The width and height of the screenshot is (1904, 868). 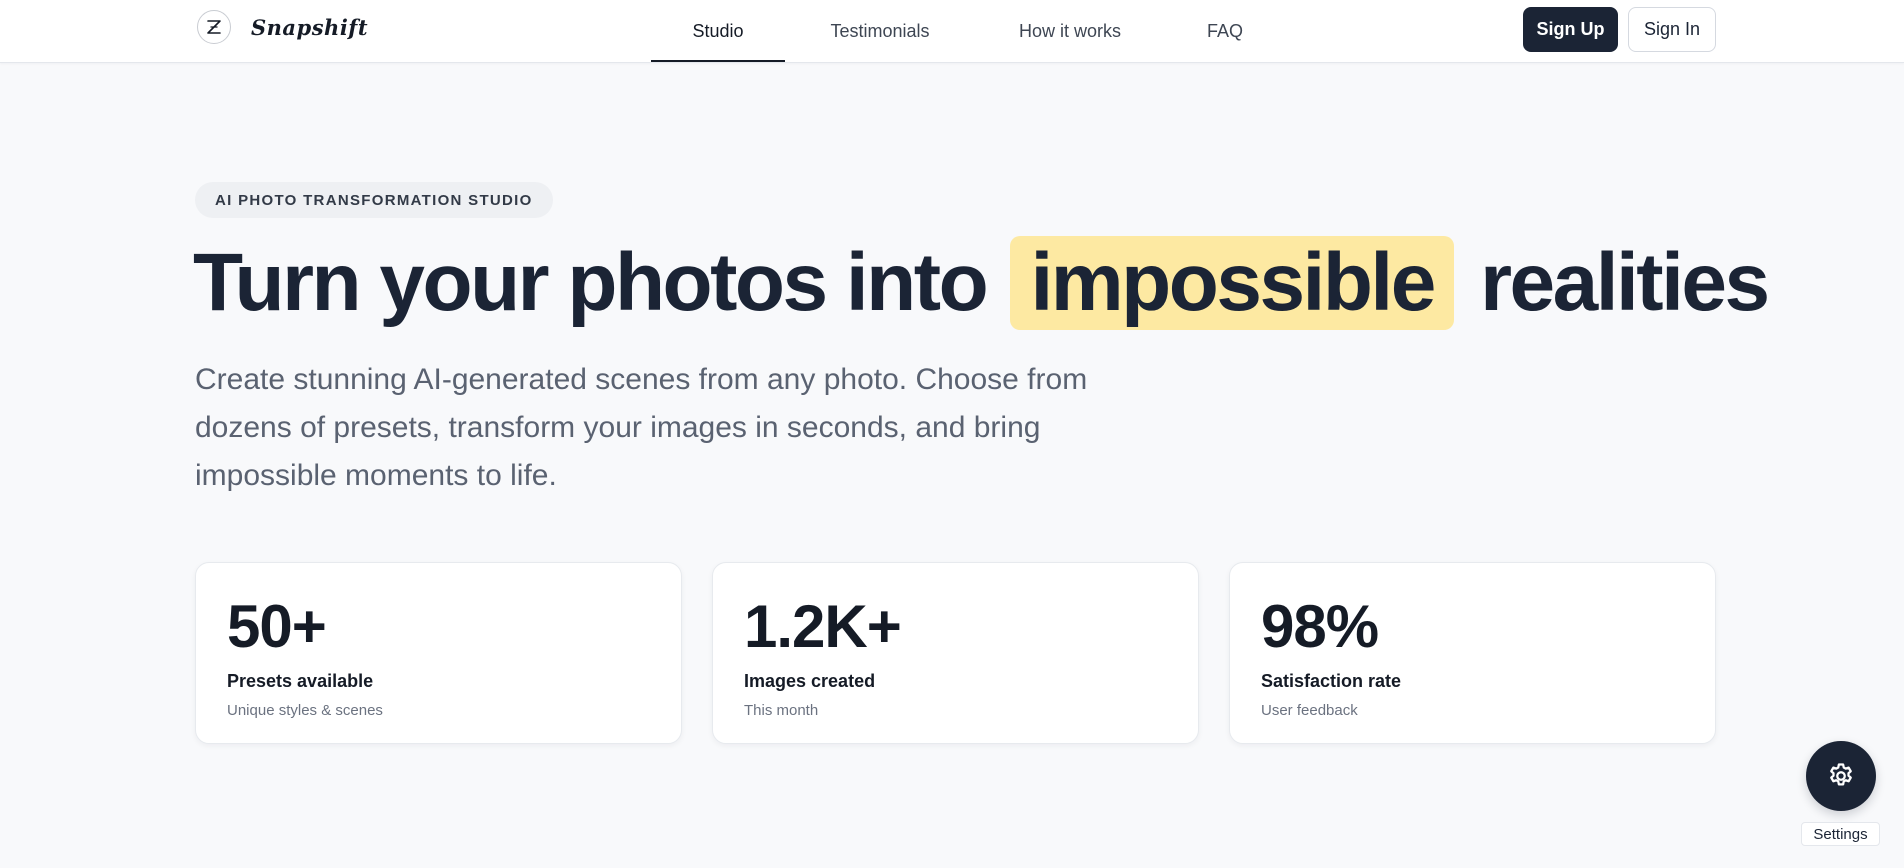 What do you see at coordinates (1472, 653) in the screenshot?
I see `stat-card-satisfaction: 98% Satisfaction rate User feedback` at bounding box center [1472, 653].